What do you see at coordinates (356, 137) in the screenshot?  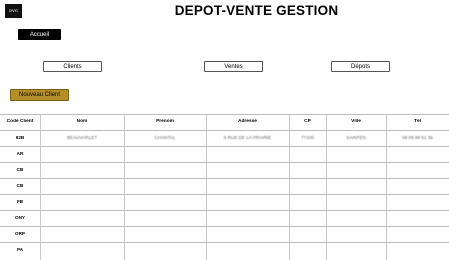 I see `table-cell-ville: SAINTES` at bounding box center [356, 137].